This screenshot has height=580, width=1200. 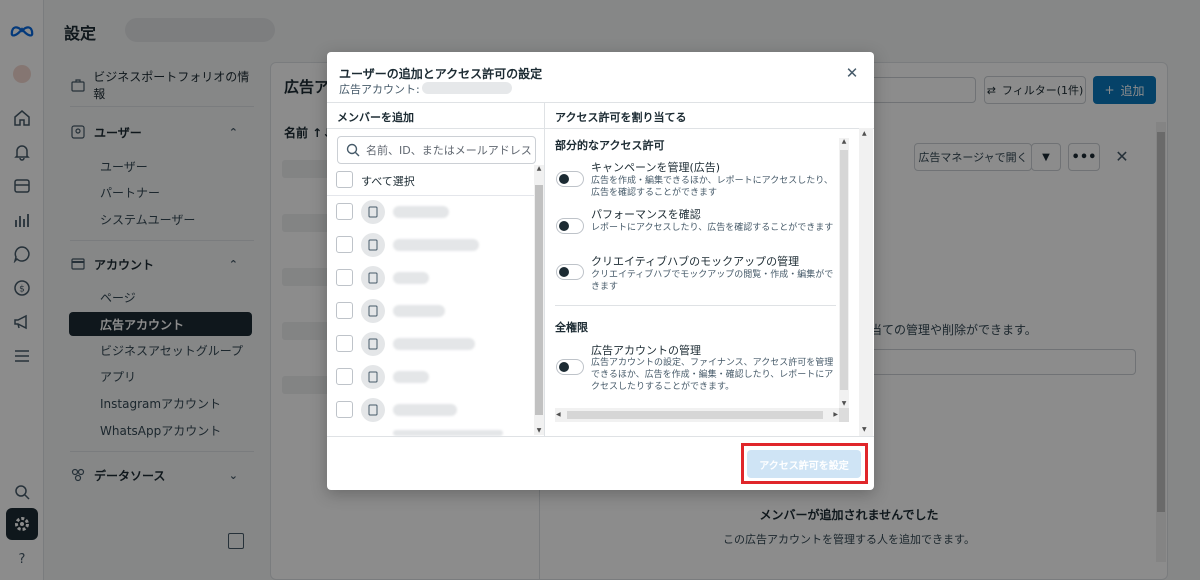 What do you see at coordinates (656, 167) in the screenshot?
I see `permission-title: キャンペーンを管理(広告)` at bounding box center [656, 167].